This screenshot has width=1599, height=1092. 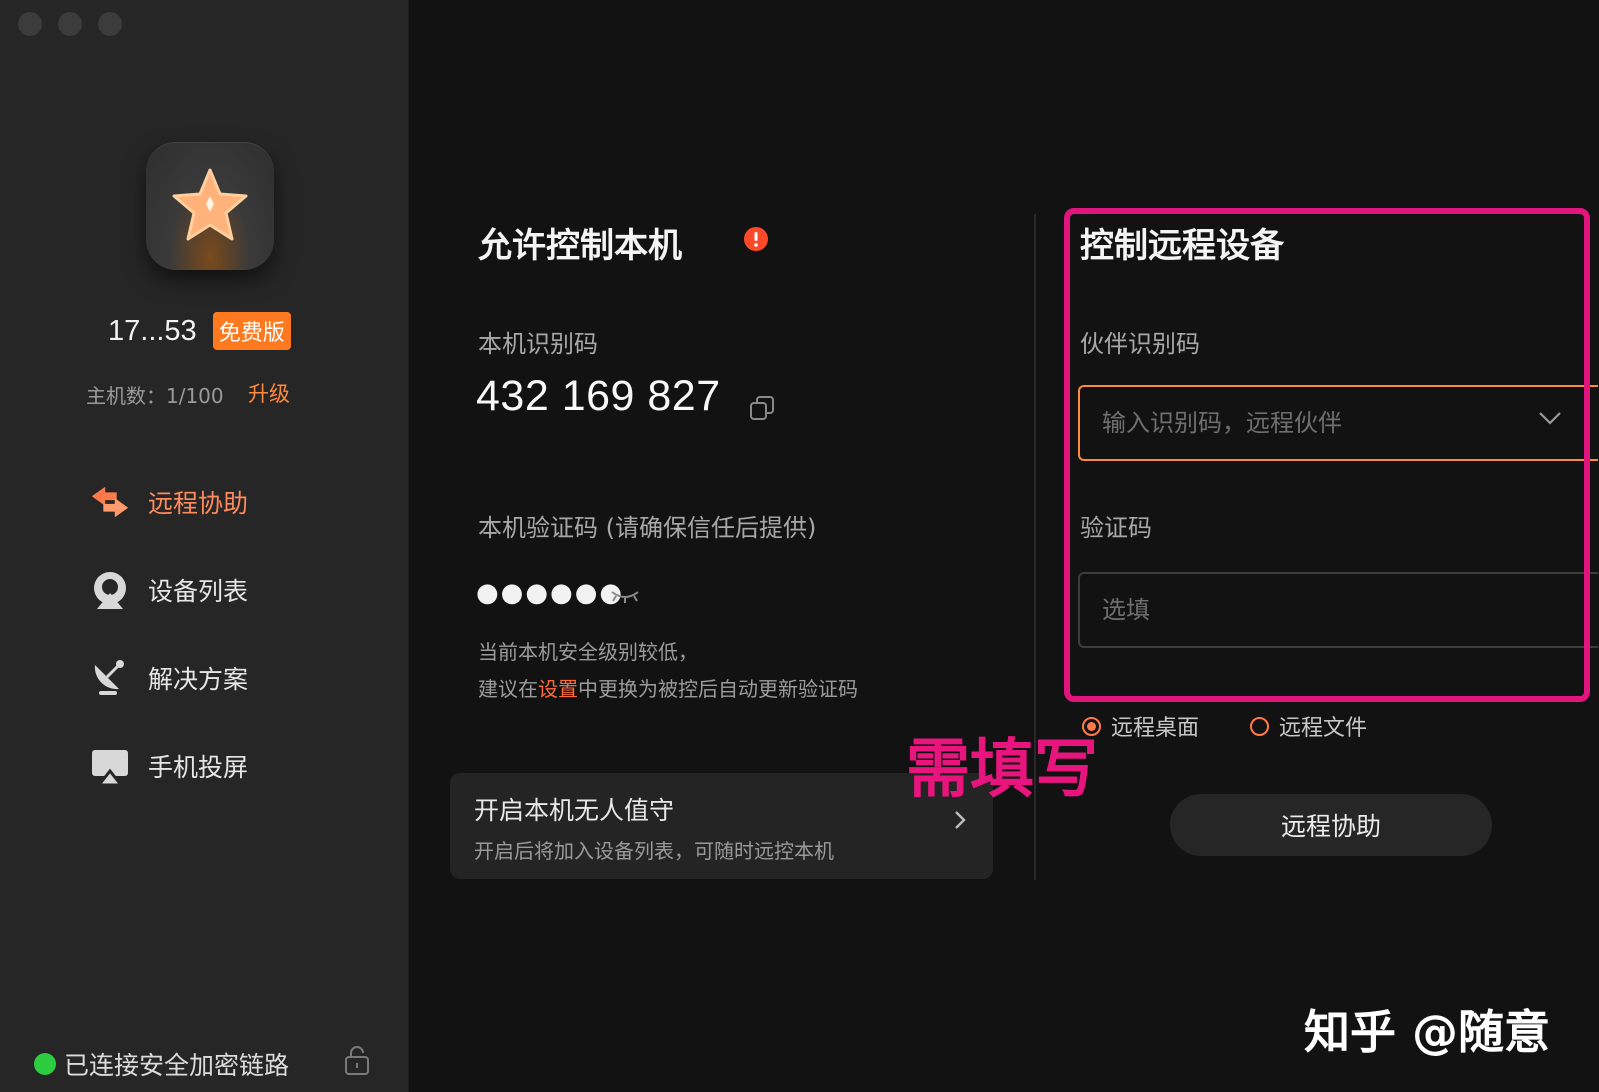 I want to click on connection-status: 已连接安全加密链路, so click(x=161, y=1064).